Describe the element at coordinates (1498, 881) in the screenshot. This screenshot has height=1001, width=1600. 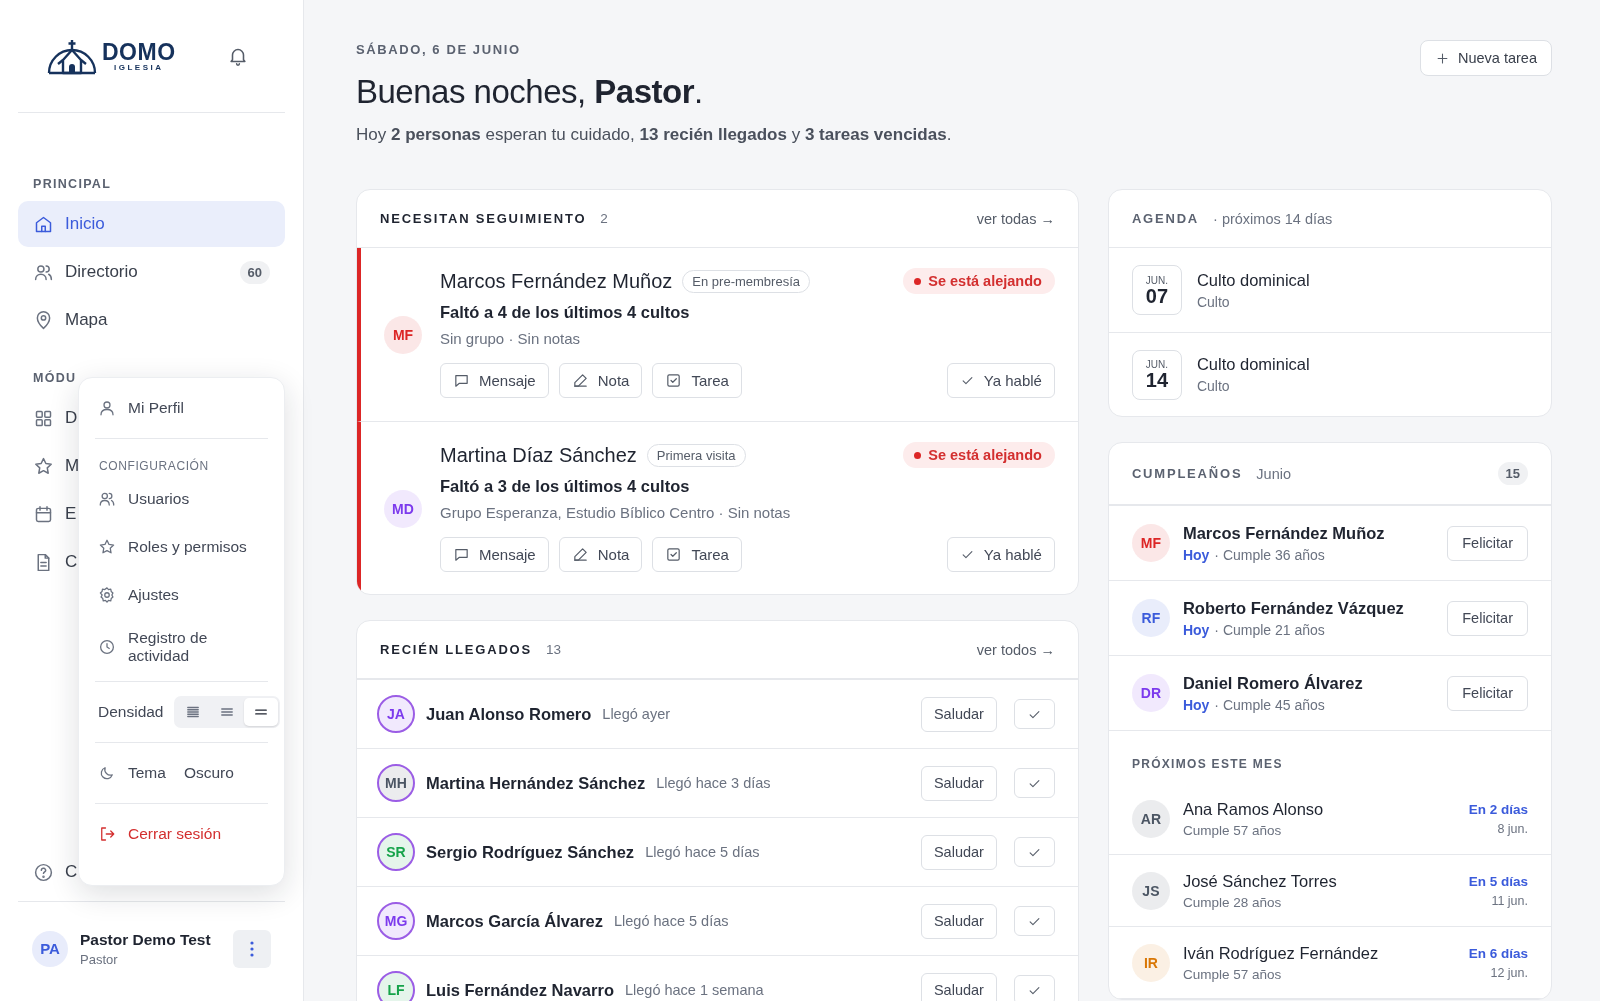
I see `days-left: En 5 días` at that location.